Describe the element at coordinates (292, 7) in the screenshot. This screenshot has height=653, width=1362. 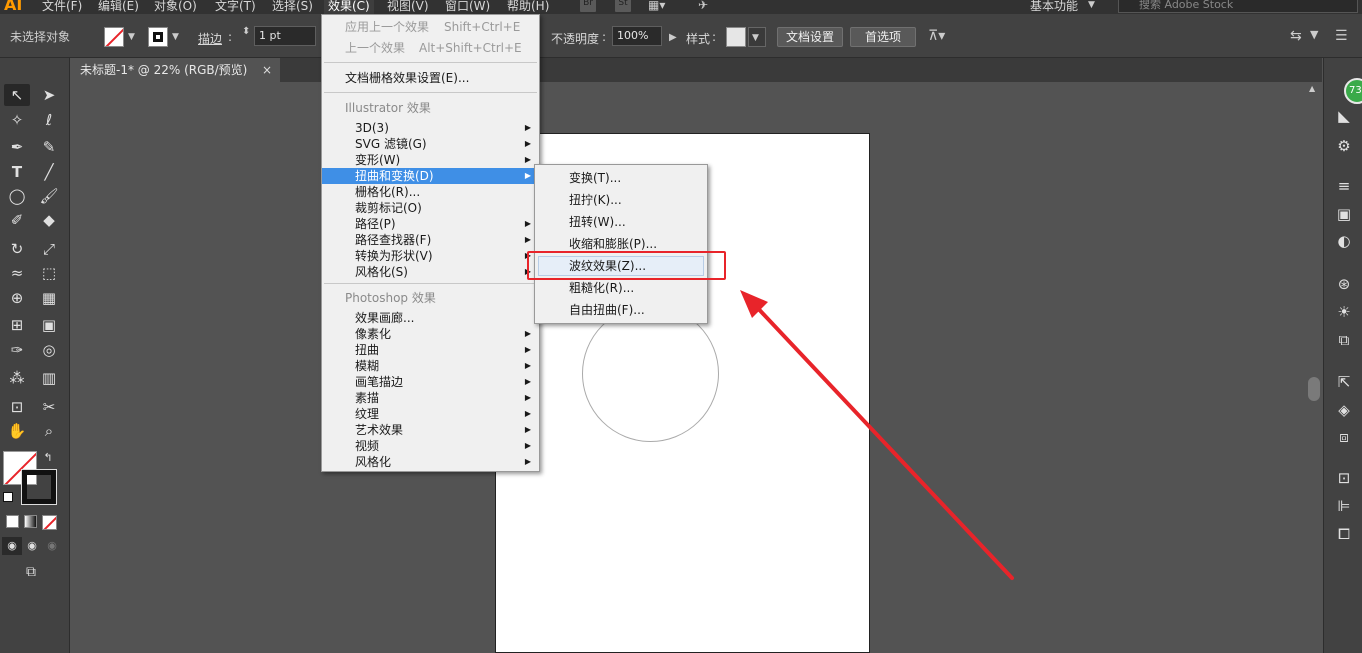
I see `menu-select: 选择(S)` at that location.